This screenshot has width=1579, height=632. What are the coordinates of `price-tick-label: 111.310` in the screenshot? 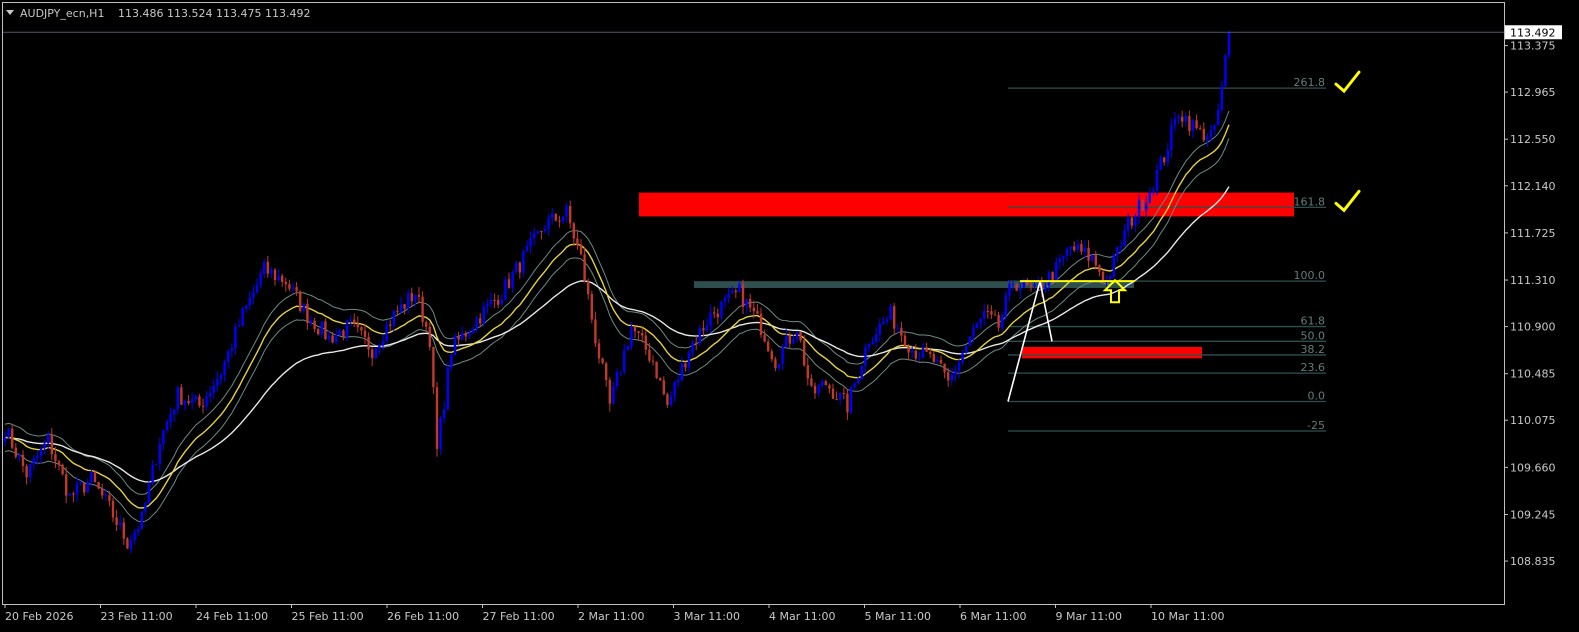 It's located at (1533, 280).